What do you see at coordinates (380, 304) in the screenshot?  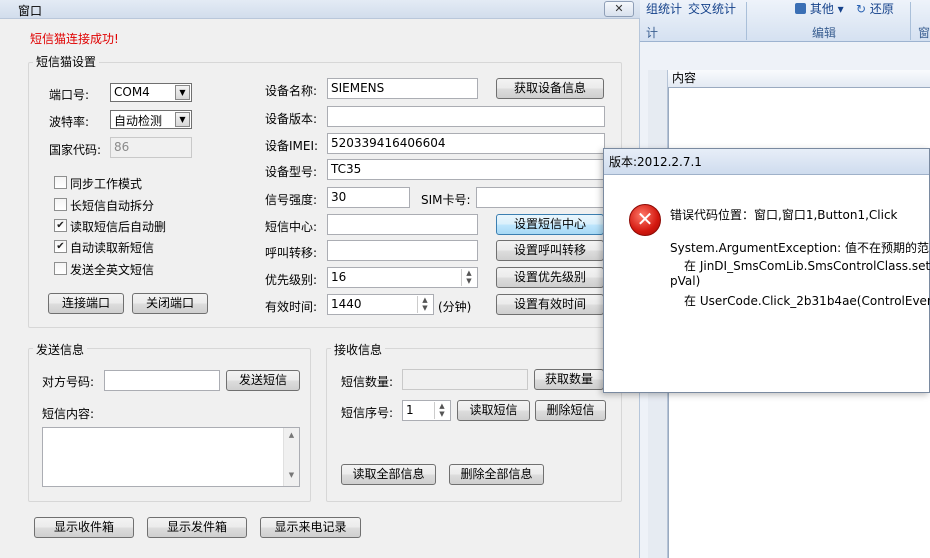 I see `validity-spinner: 1440 ▲ ▼` at bounding box center [380, 304].